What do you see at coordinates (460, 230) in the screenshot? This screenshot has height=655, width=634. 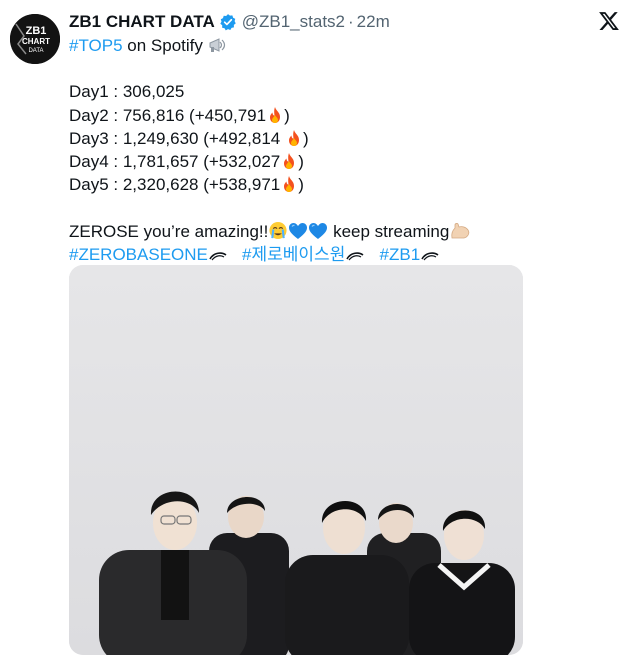 I see `flexed-biceps-emoji` at bounding box center [460, 230].